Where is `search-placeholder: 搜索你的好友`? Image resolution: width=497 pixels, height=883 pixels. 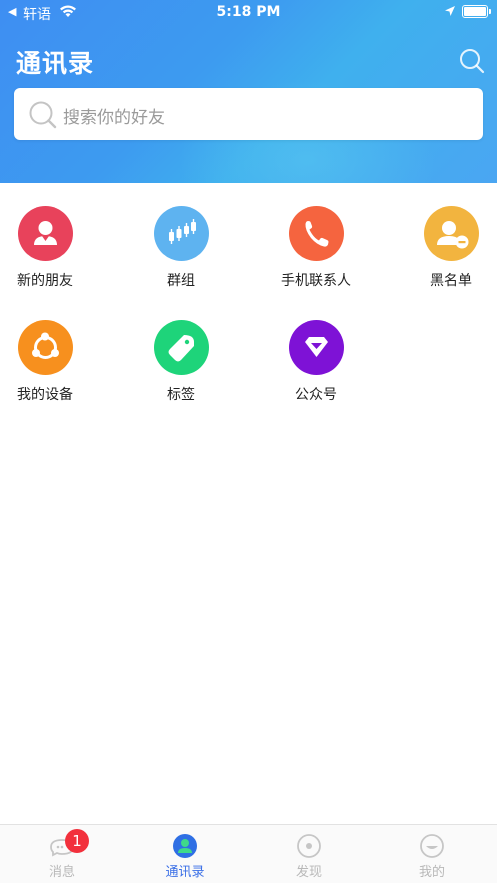
search-placeholder: 搜索你的好友 is located at coordinates (114, 118).